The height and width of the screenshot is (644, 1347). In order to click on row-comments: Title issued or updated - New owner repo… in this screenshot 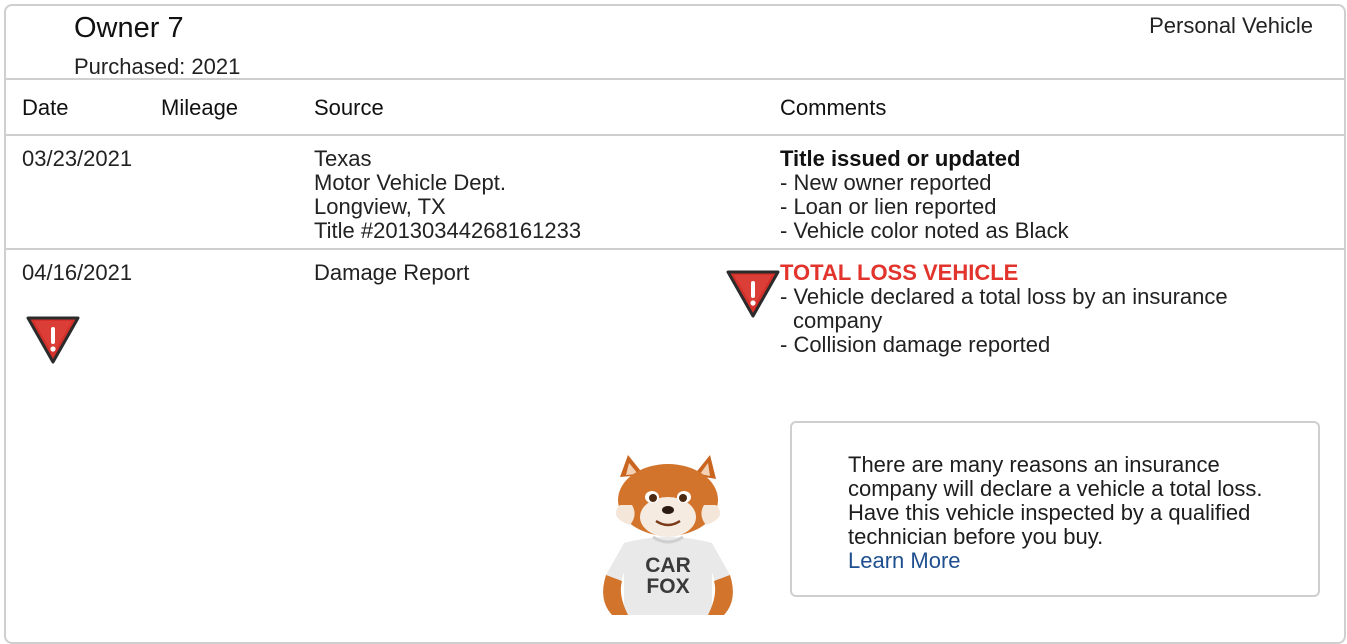, I will do `click(924, 195)`.